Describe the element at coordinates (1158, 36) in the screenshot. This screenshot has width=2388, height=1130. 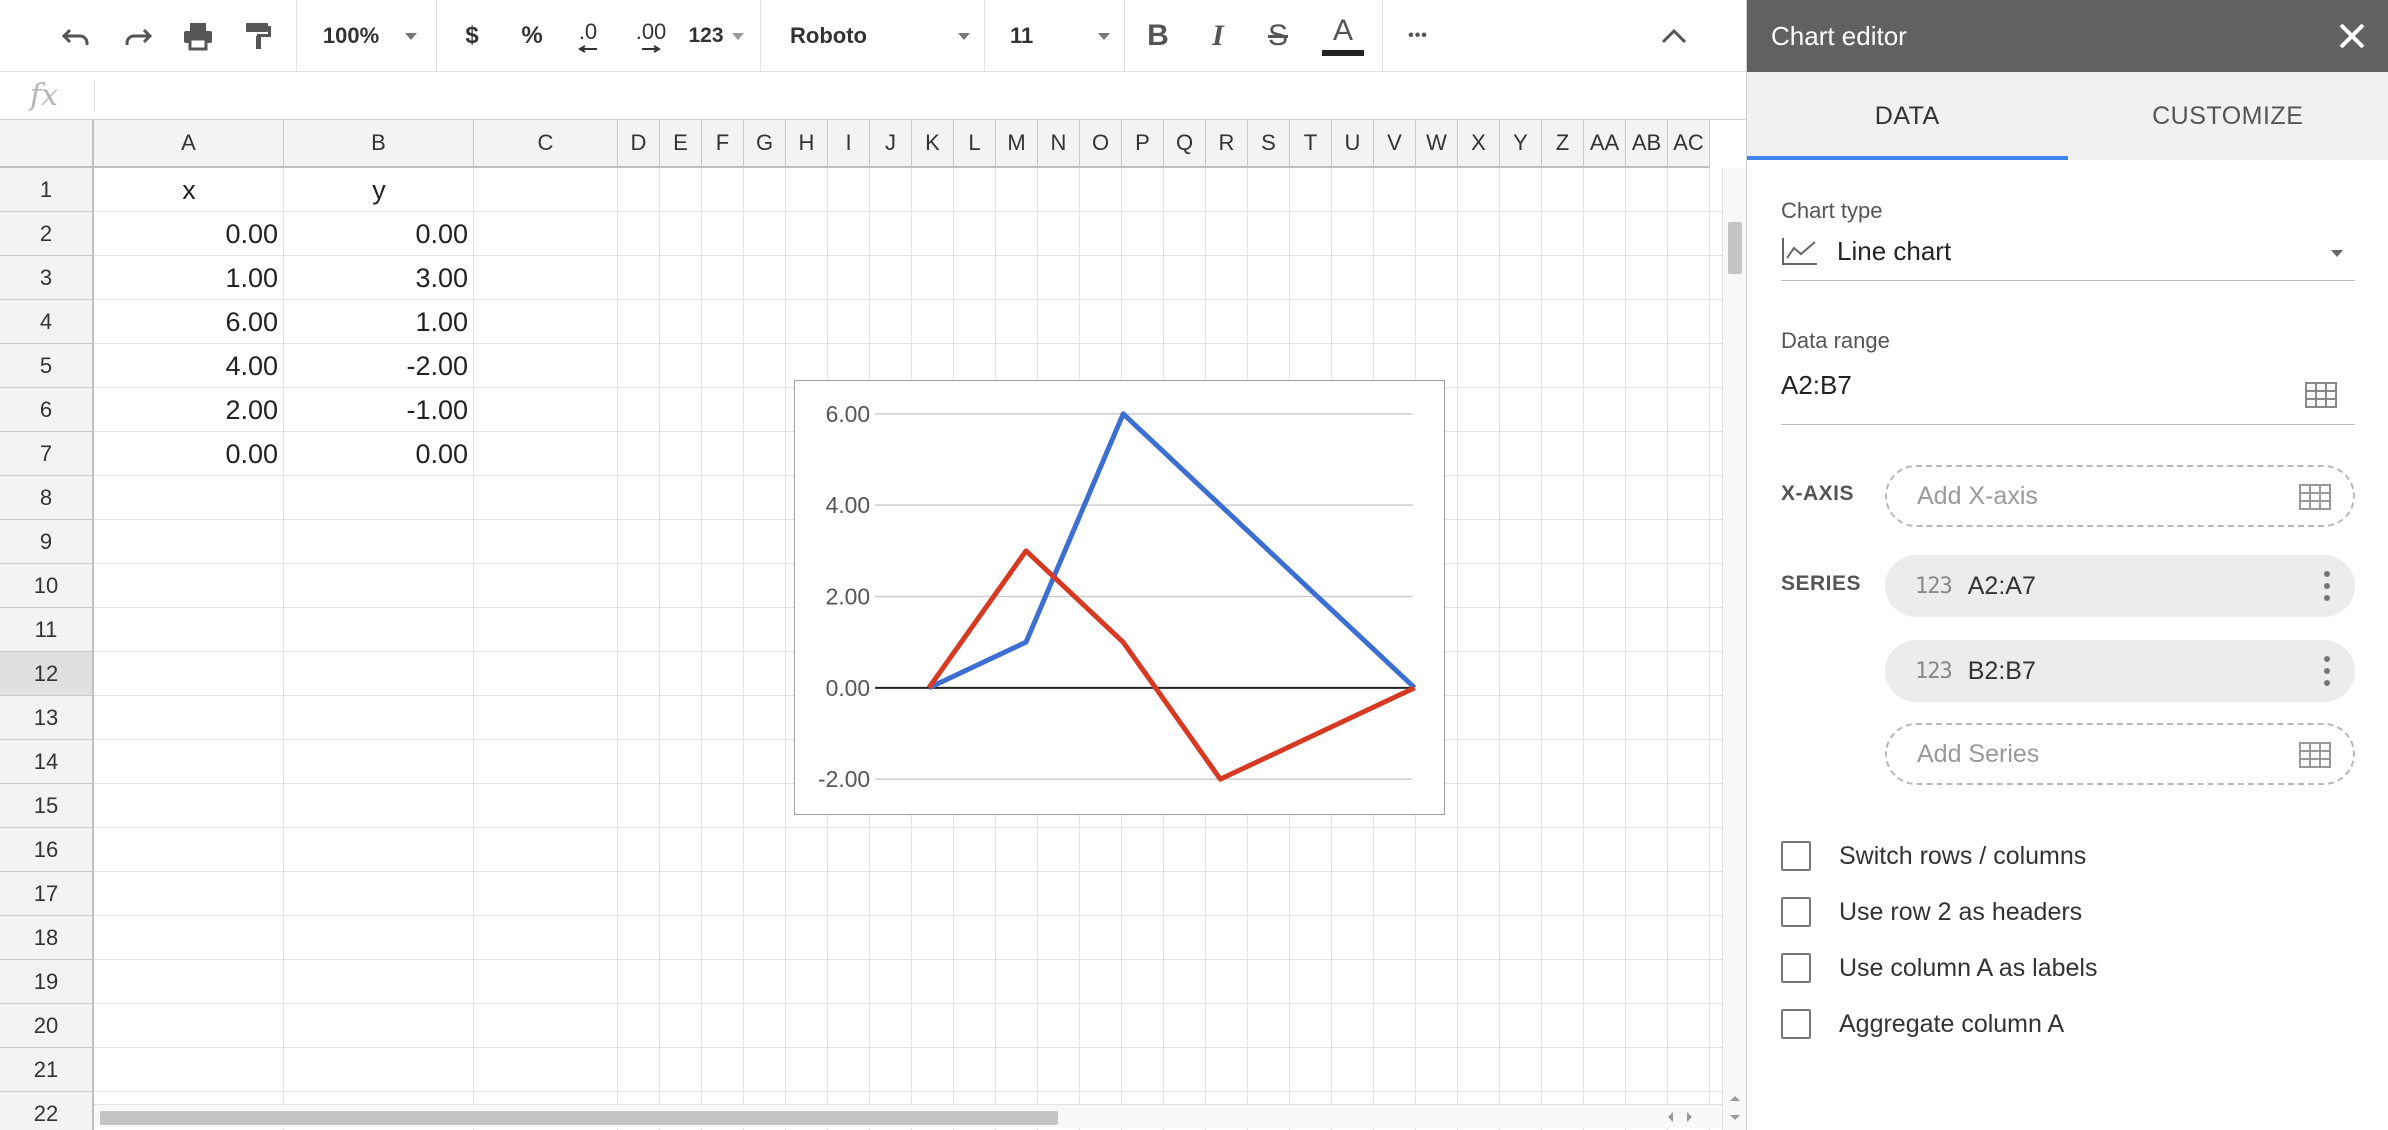
I see `bold-button: B` at that location.